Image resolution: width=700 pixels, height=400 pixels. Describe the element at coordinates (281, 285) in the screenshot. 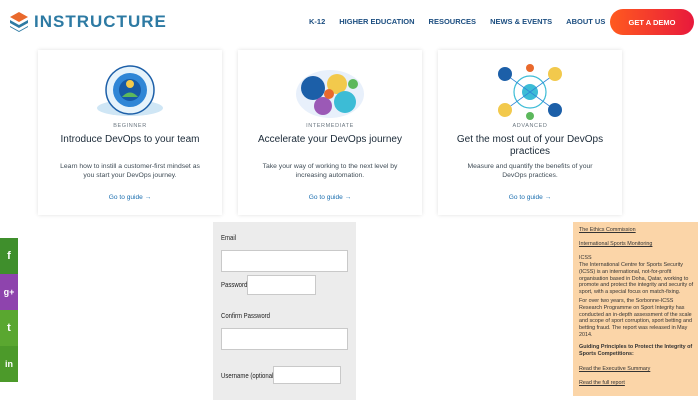

I see `password-field` at that location.